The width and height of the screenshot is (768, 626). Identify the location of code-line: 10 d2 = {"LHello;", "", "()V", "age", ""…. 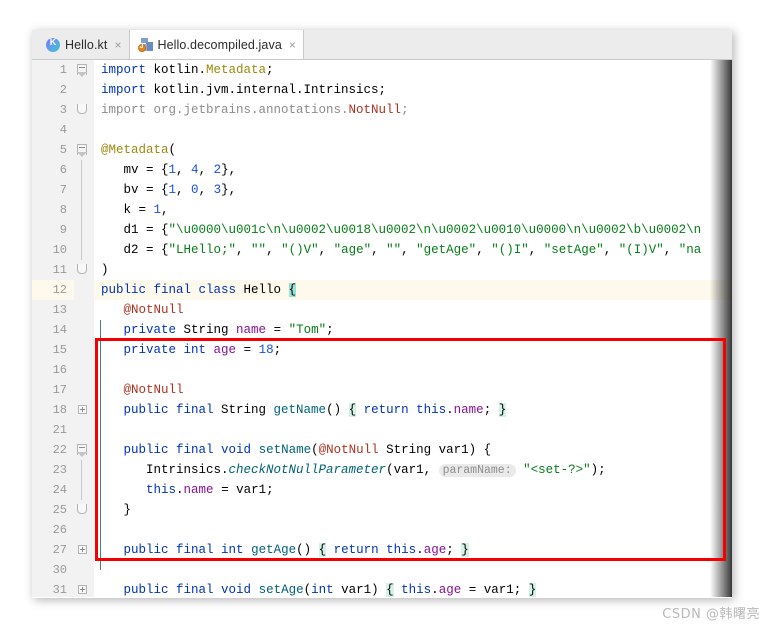
(382, 250).